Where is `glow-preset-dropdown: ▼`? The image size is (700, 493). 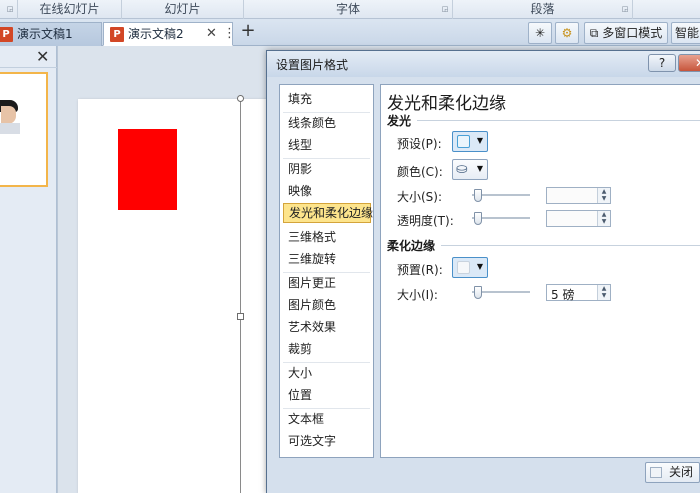 glow-preset-dropdown: ▼ is located at coordinates (470, 141).